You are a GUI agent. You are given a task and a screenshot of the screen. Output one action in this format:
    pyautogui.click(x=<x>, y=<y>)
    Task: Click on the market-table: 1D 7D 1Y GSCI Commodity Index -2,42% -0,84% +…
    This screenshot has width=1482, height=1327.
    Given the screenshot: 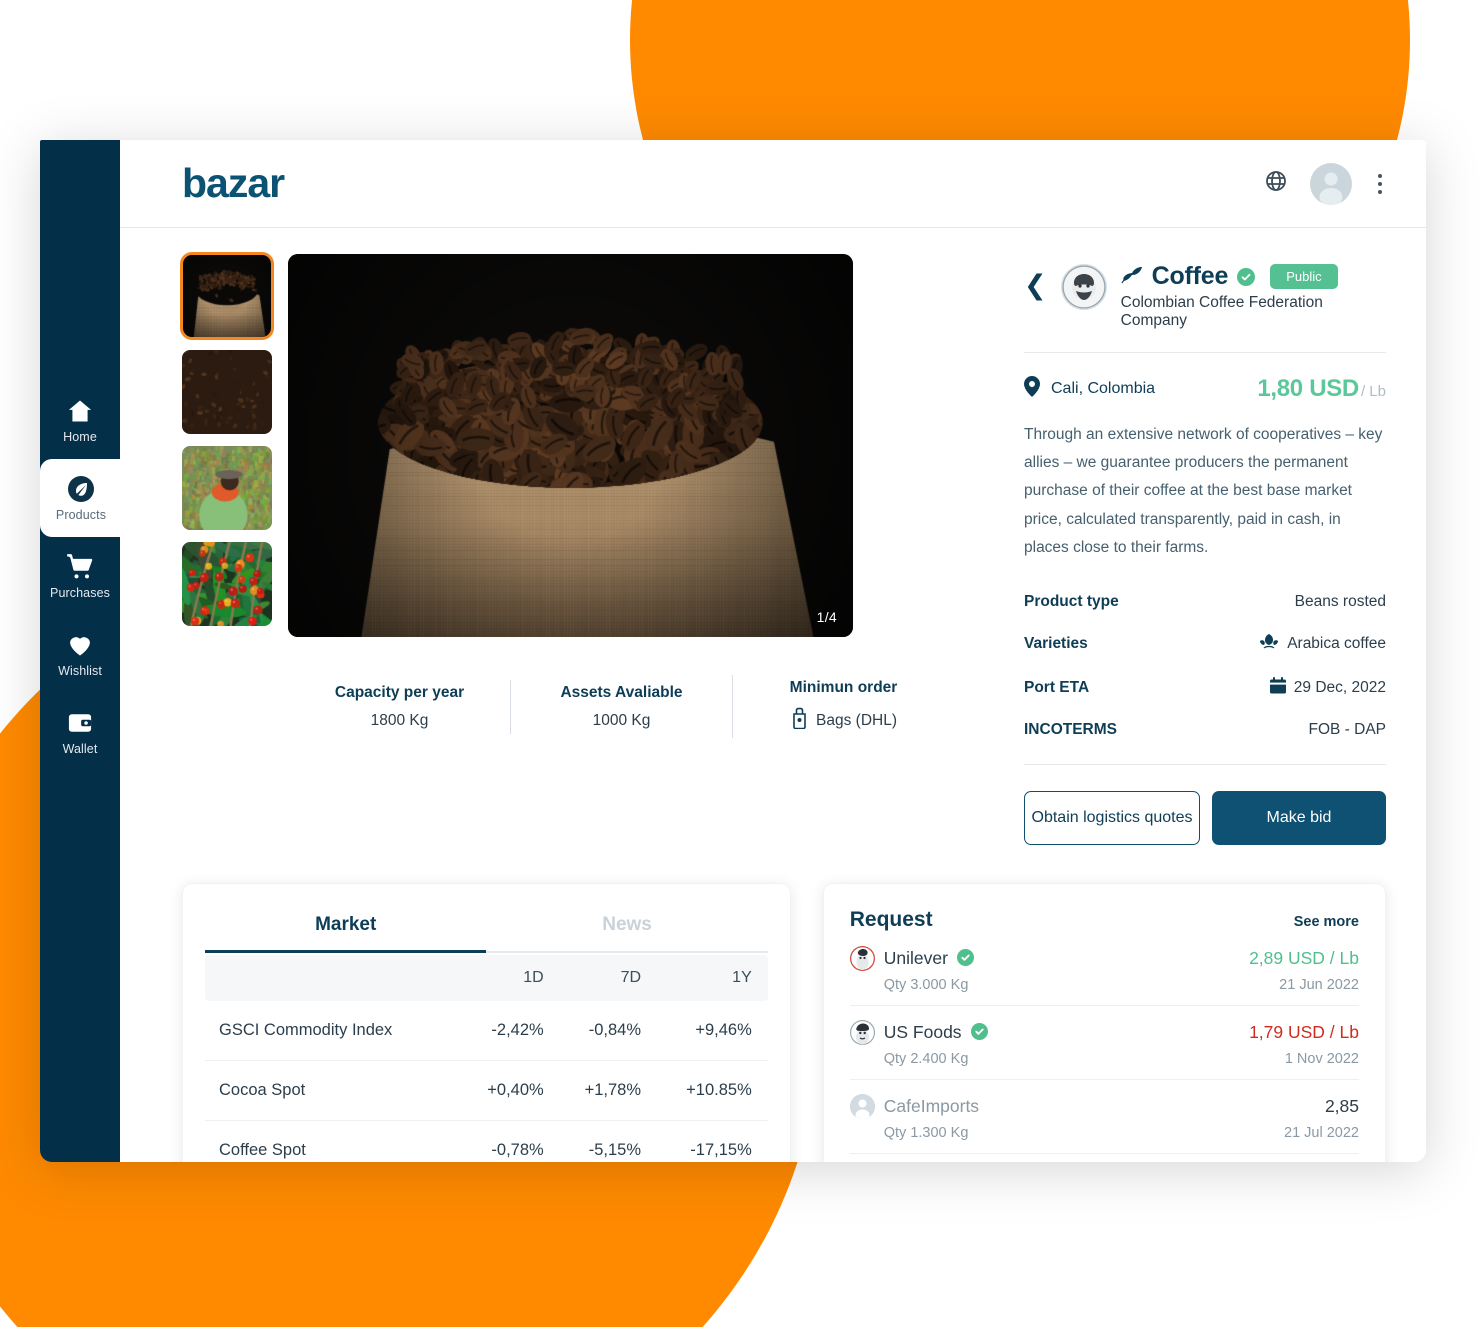 What is the action you would take?
    pyautogui.click(x=486, y=1058)
    